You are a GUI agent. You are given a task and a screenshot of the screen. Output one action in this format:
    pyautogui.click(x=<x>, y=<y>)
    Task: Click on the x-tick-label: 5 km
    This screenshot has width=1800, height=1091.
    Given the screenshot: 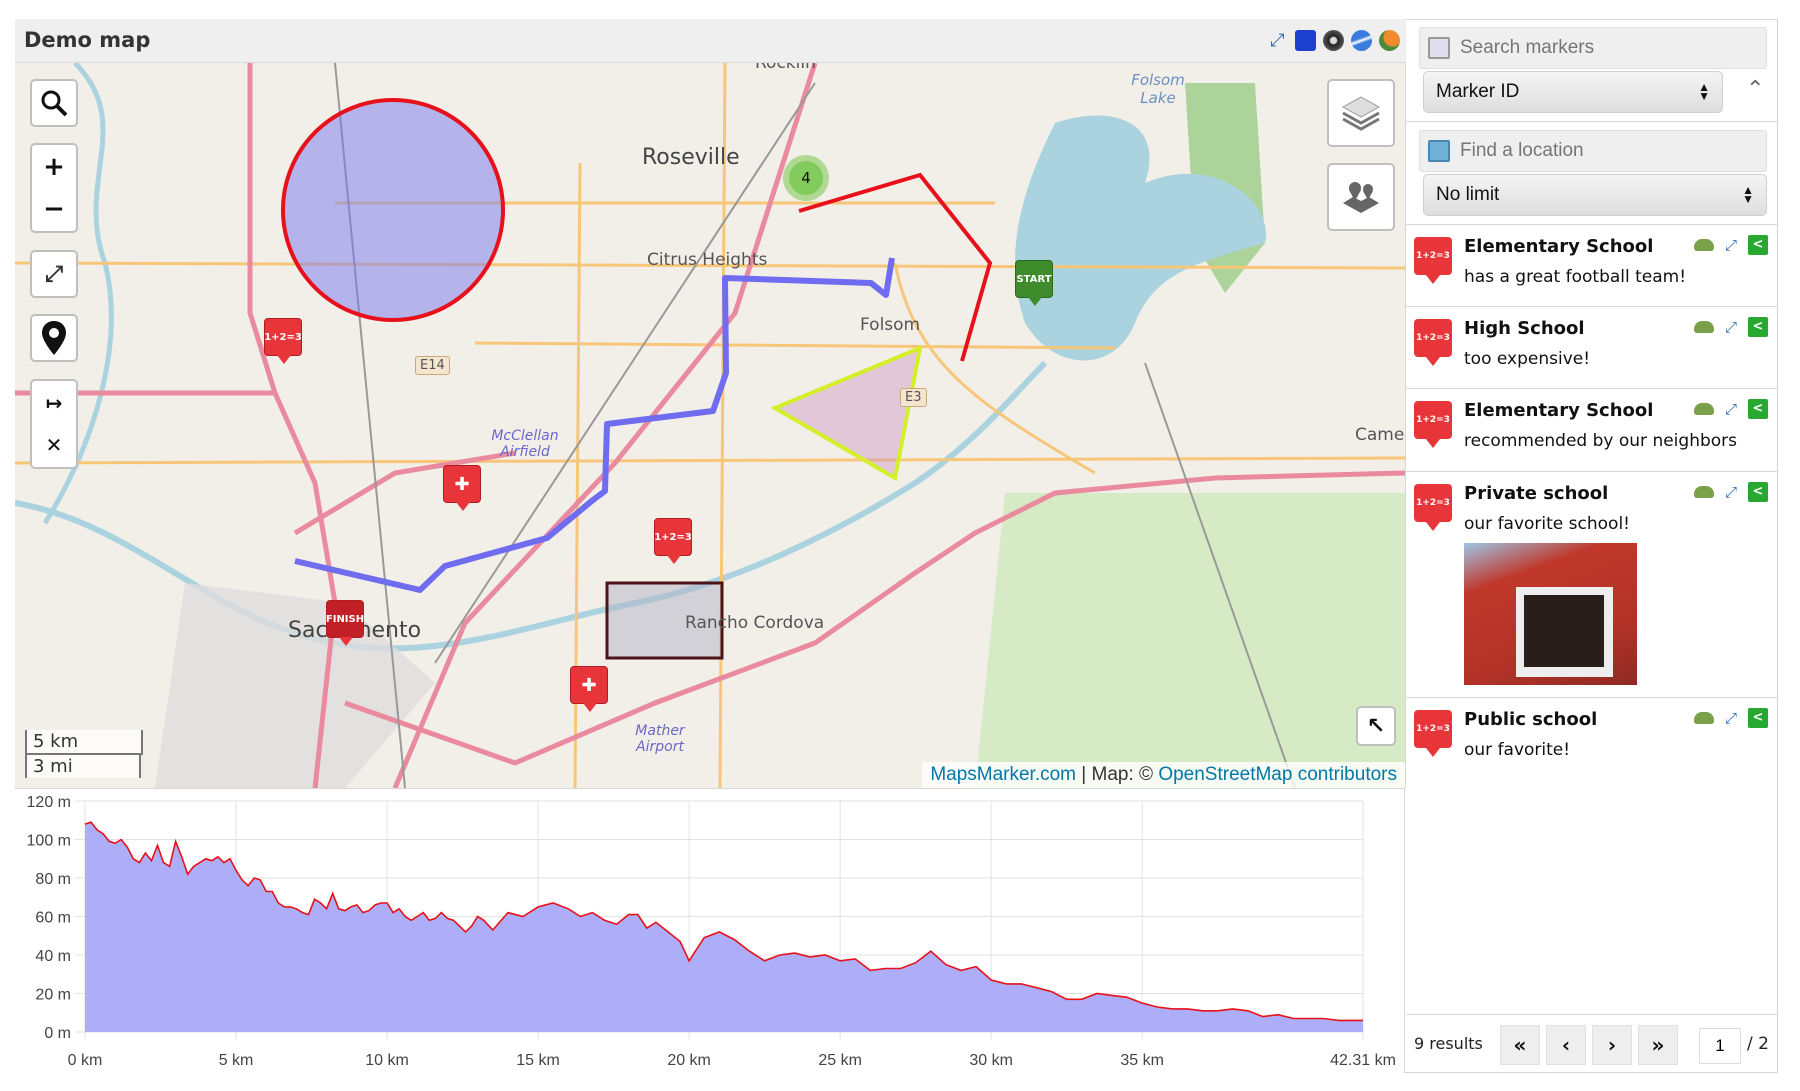 What is the action you would take?
    pyautogui.click(x=236, y=1060)
    